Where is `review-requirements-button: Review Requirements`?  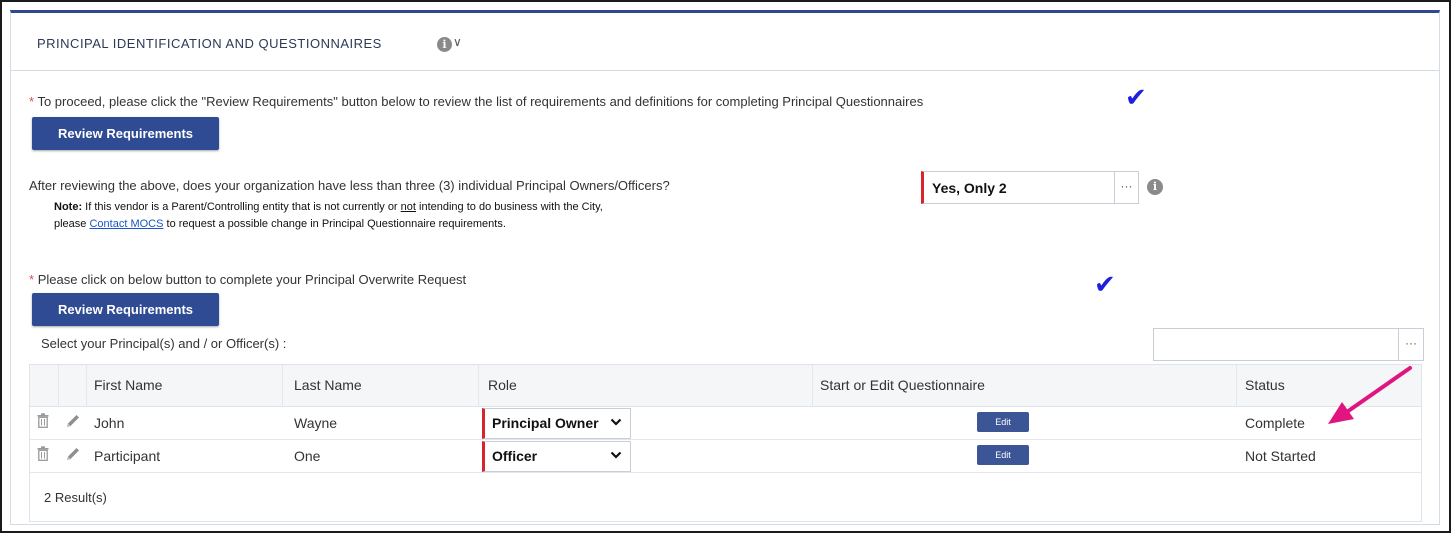 review-requirements-button: Review Requirements is located at coordinates (125, 133).